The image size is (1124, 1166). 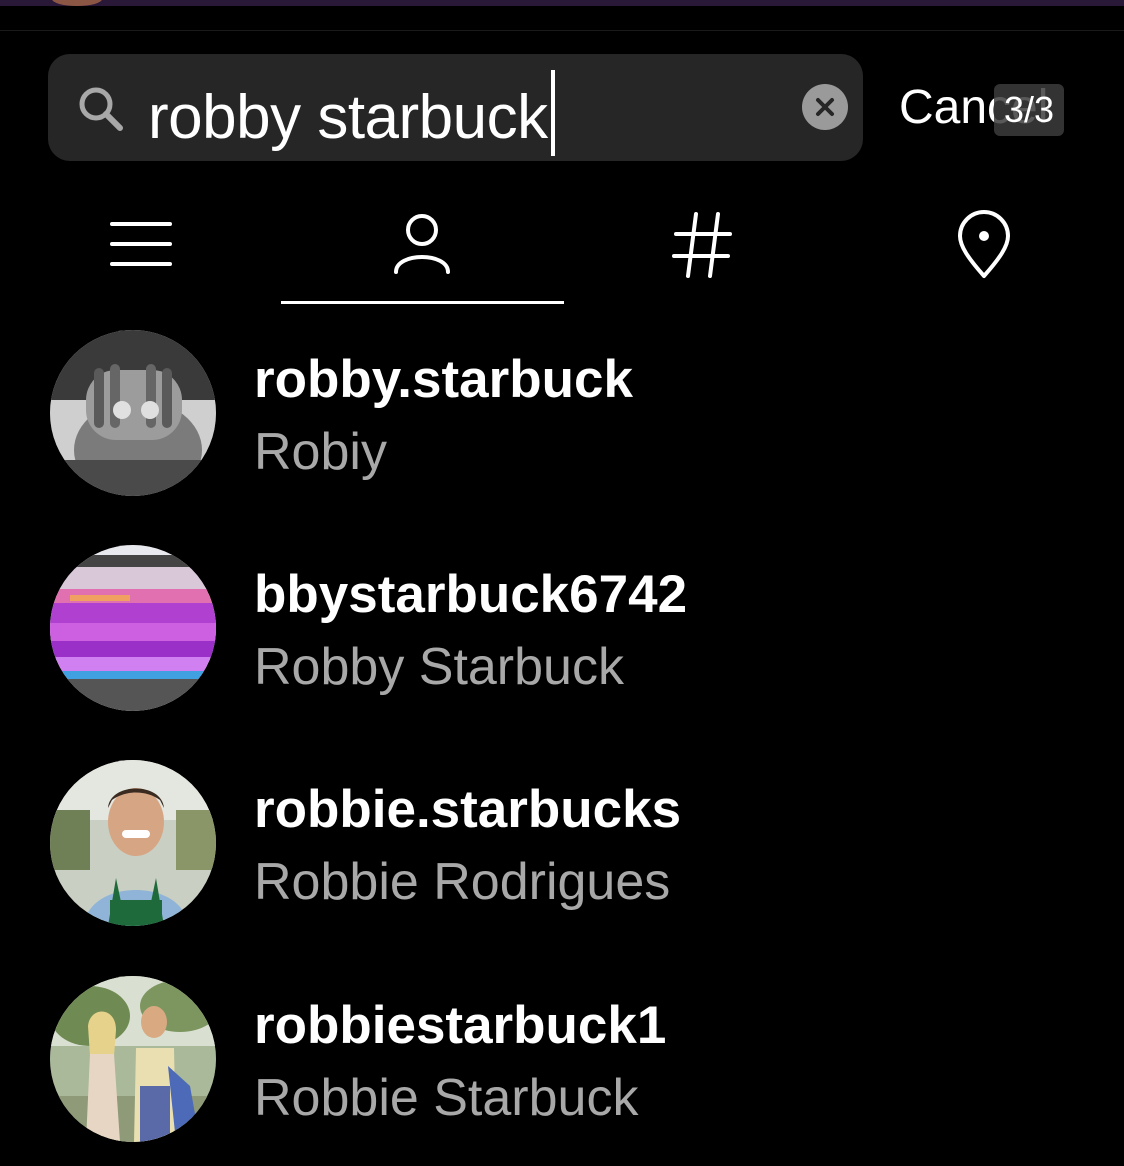 I want to click on tab-tags, so click(x=702, y=245).